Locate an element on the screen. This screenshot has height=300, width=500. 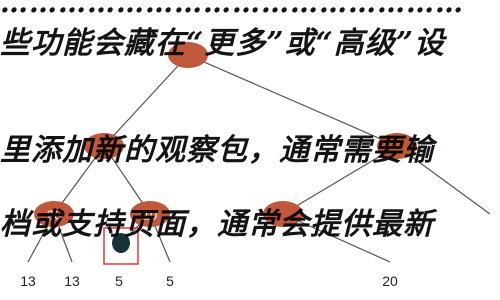
overlay-text-line-2: 里添加新的观察包，通常需要输 is located at coordinates (217, 150).